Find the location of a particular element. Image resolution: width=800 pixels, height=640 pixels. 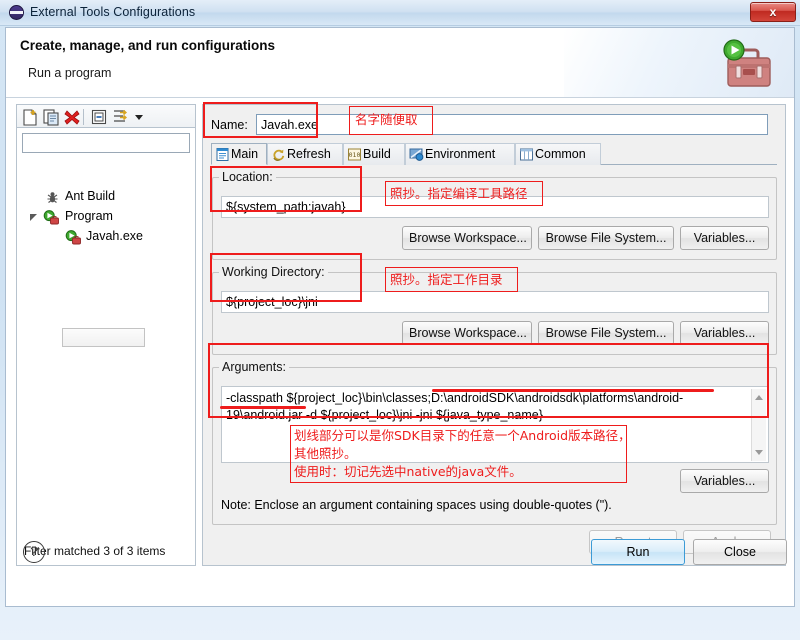

filter-text-input is located at coordinates (106, 143).